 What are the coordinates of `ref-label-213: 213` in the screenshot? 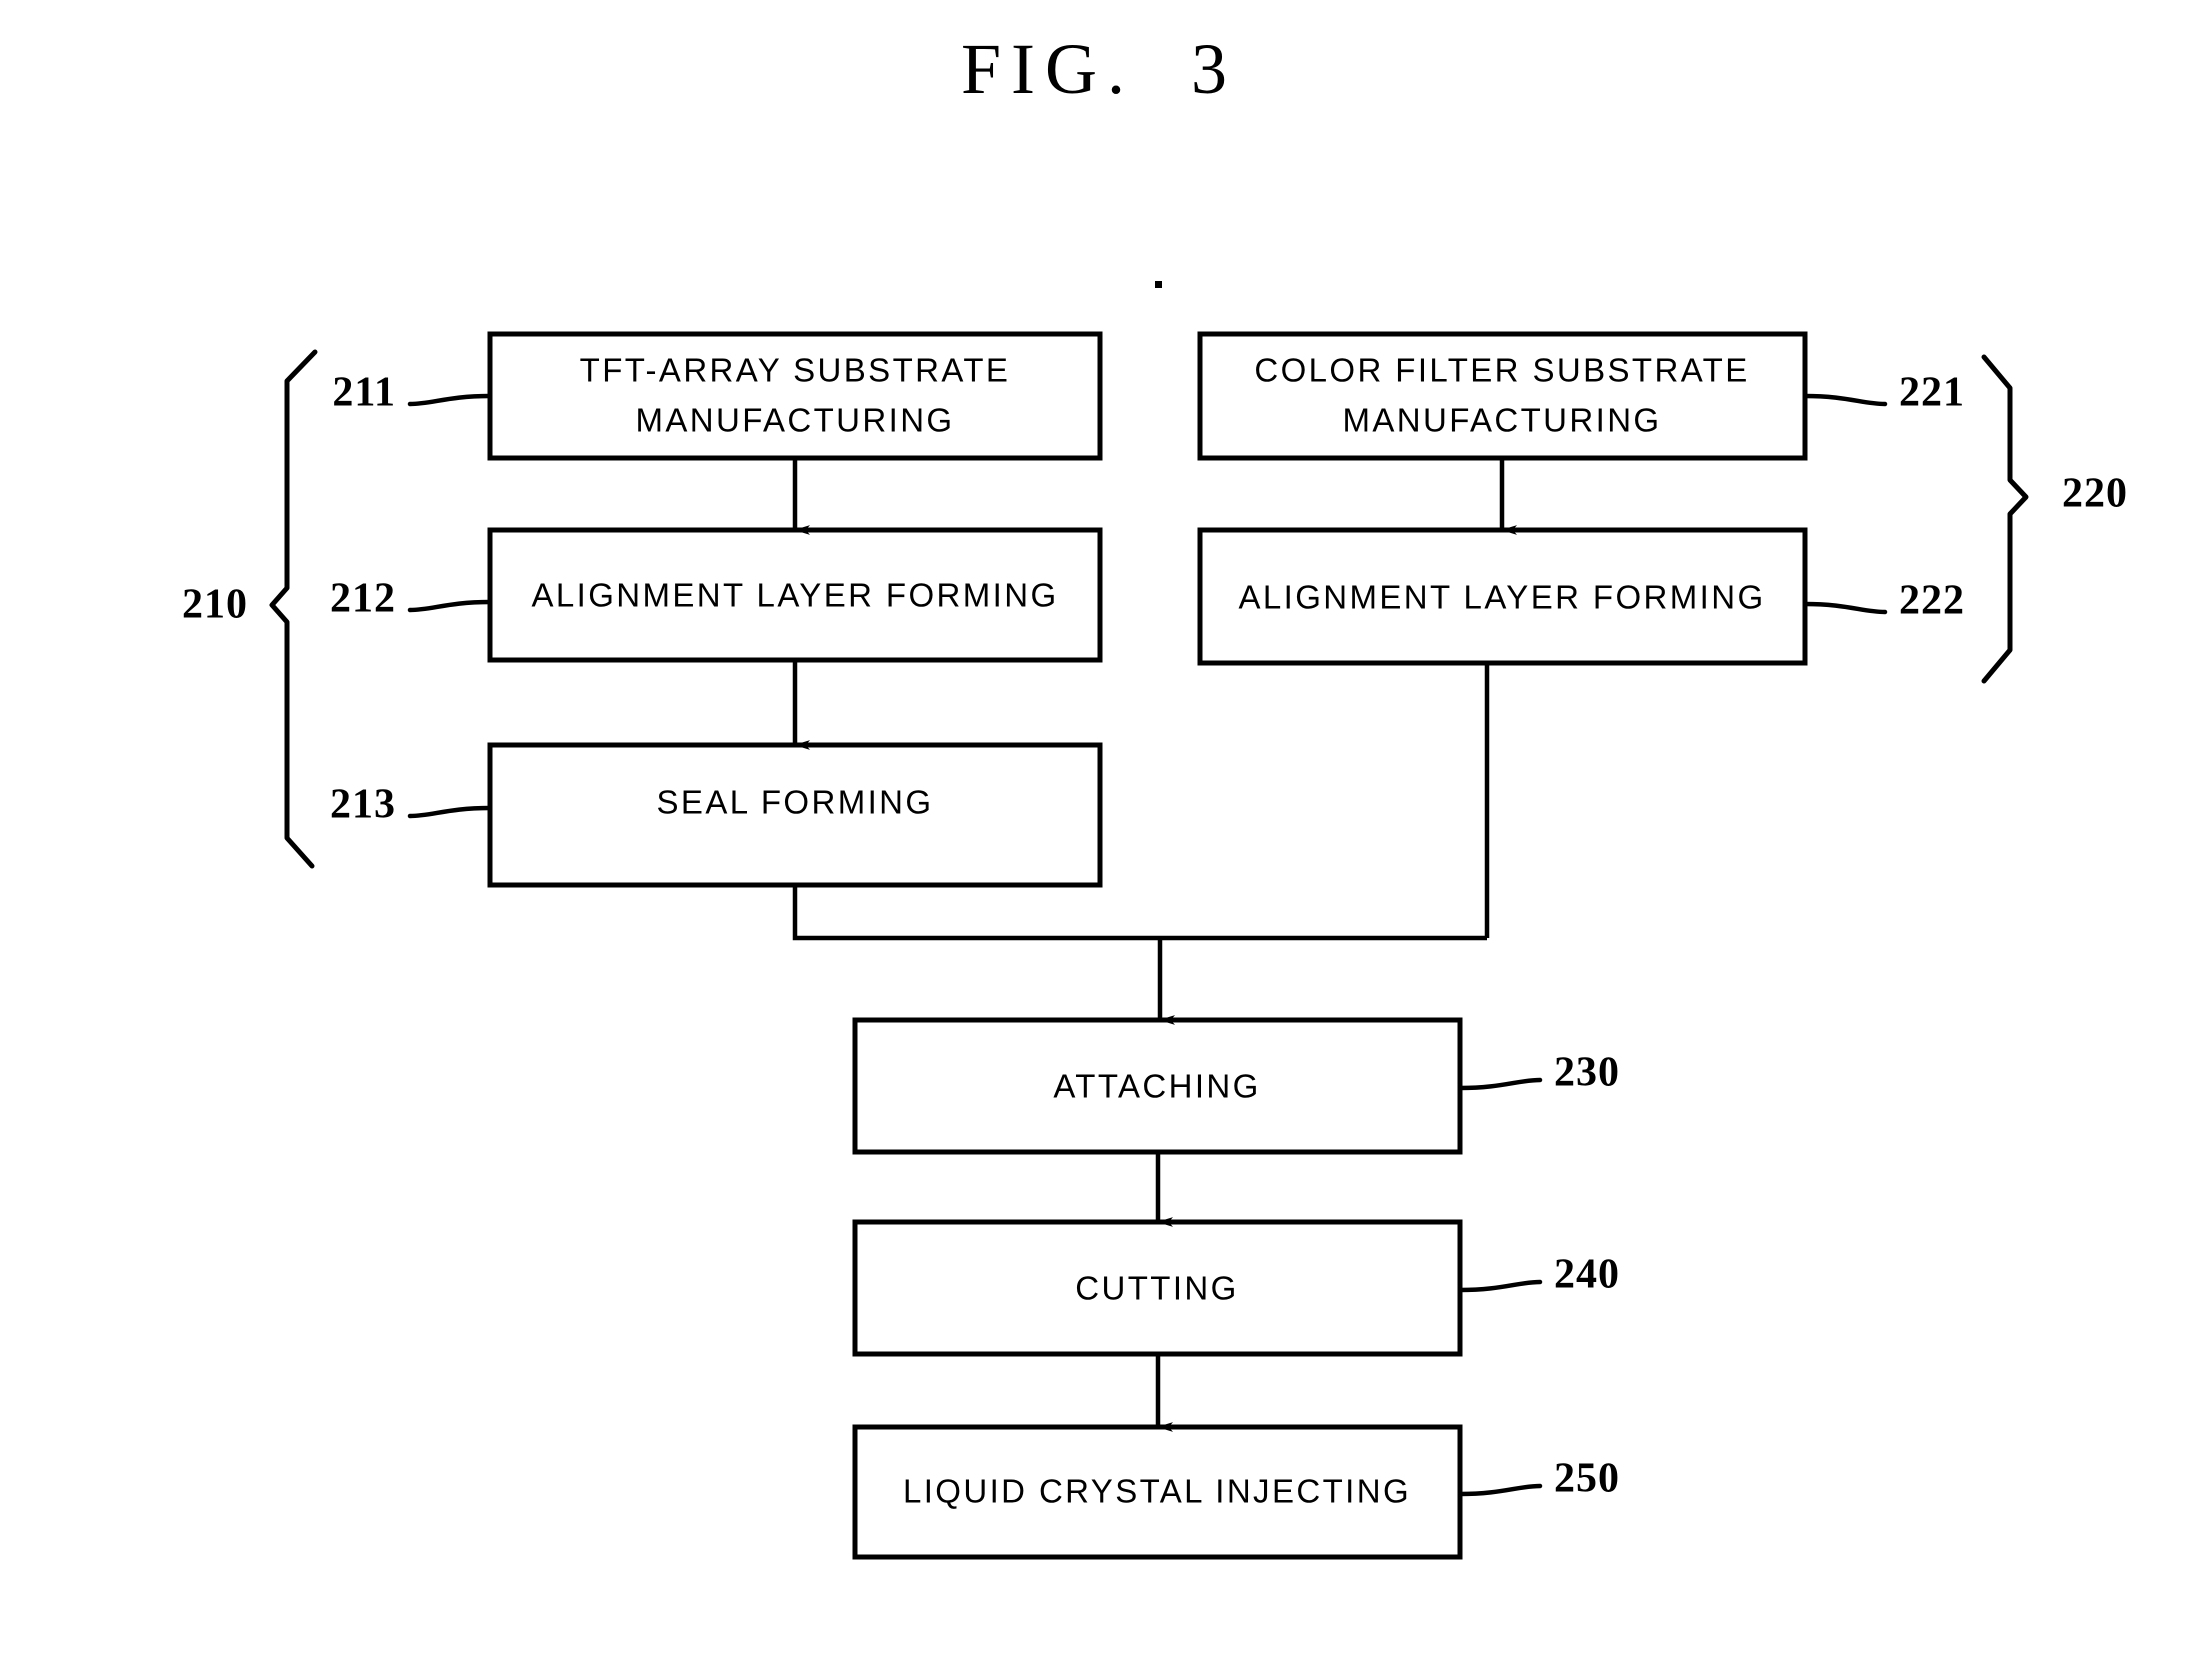 It's located at (363, 805).